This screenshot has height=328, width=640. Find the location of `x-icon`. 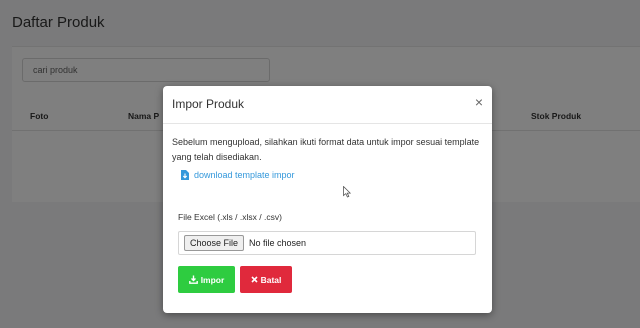

x-icon is located at coordinates (254, 279).